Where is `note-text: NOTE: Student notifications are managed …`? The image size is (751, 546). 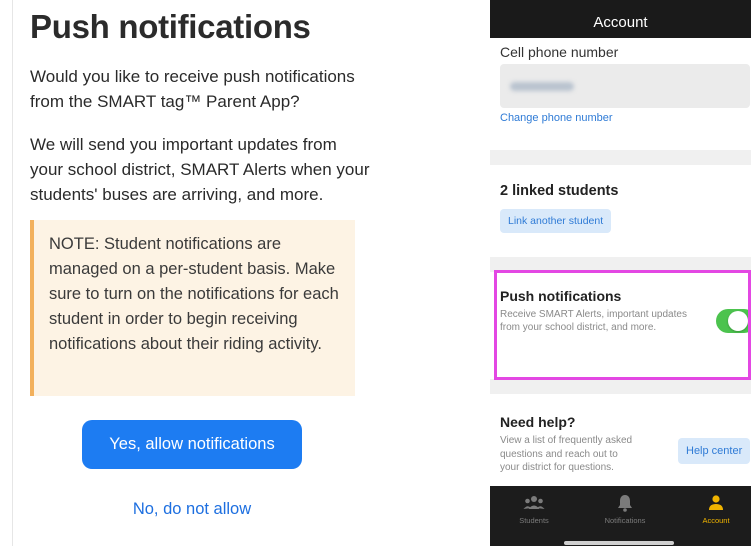 note-text: NOTE: Student notifications are managed … is located at coordinates (194, 294).